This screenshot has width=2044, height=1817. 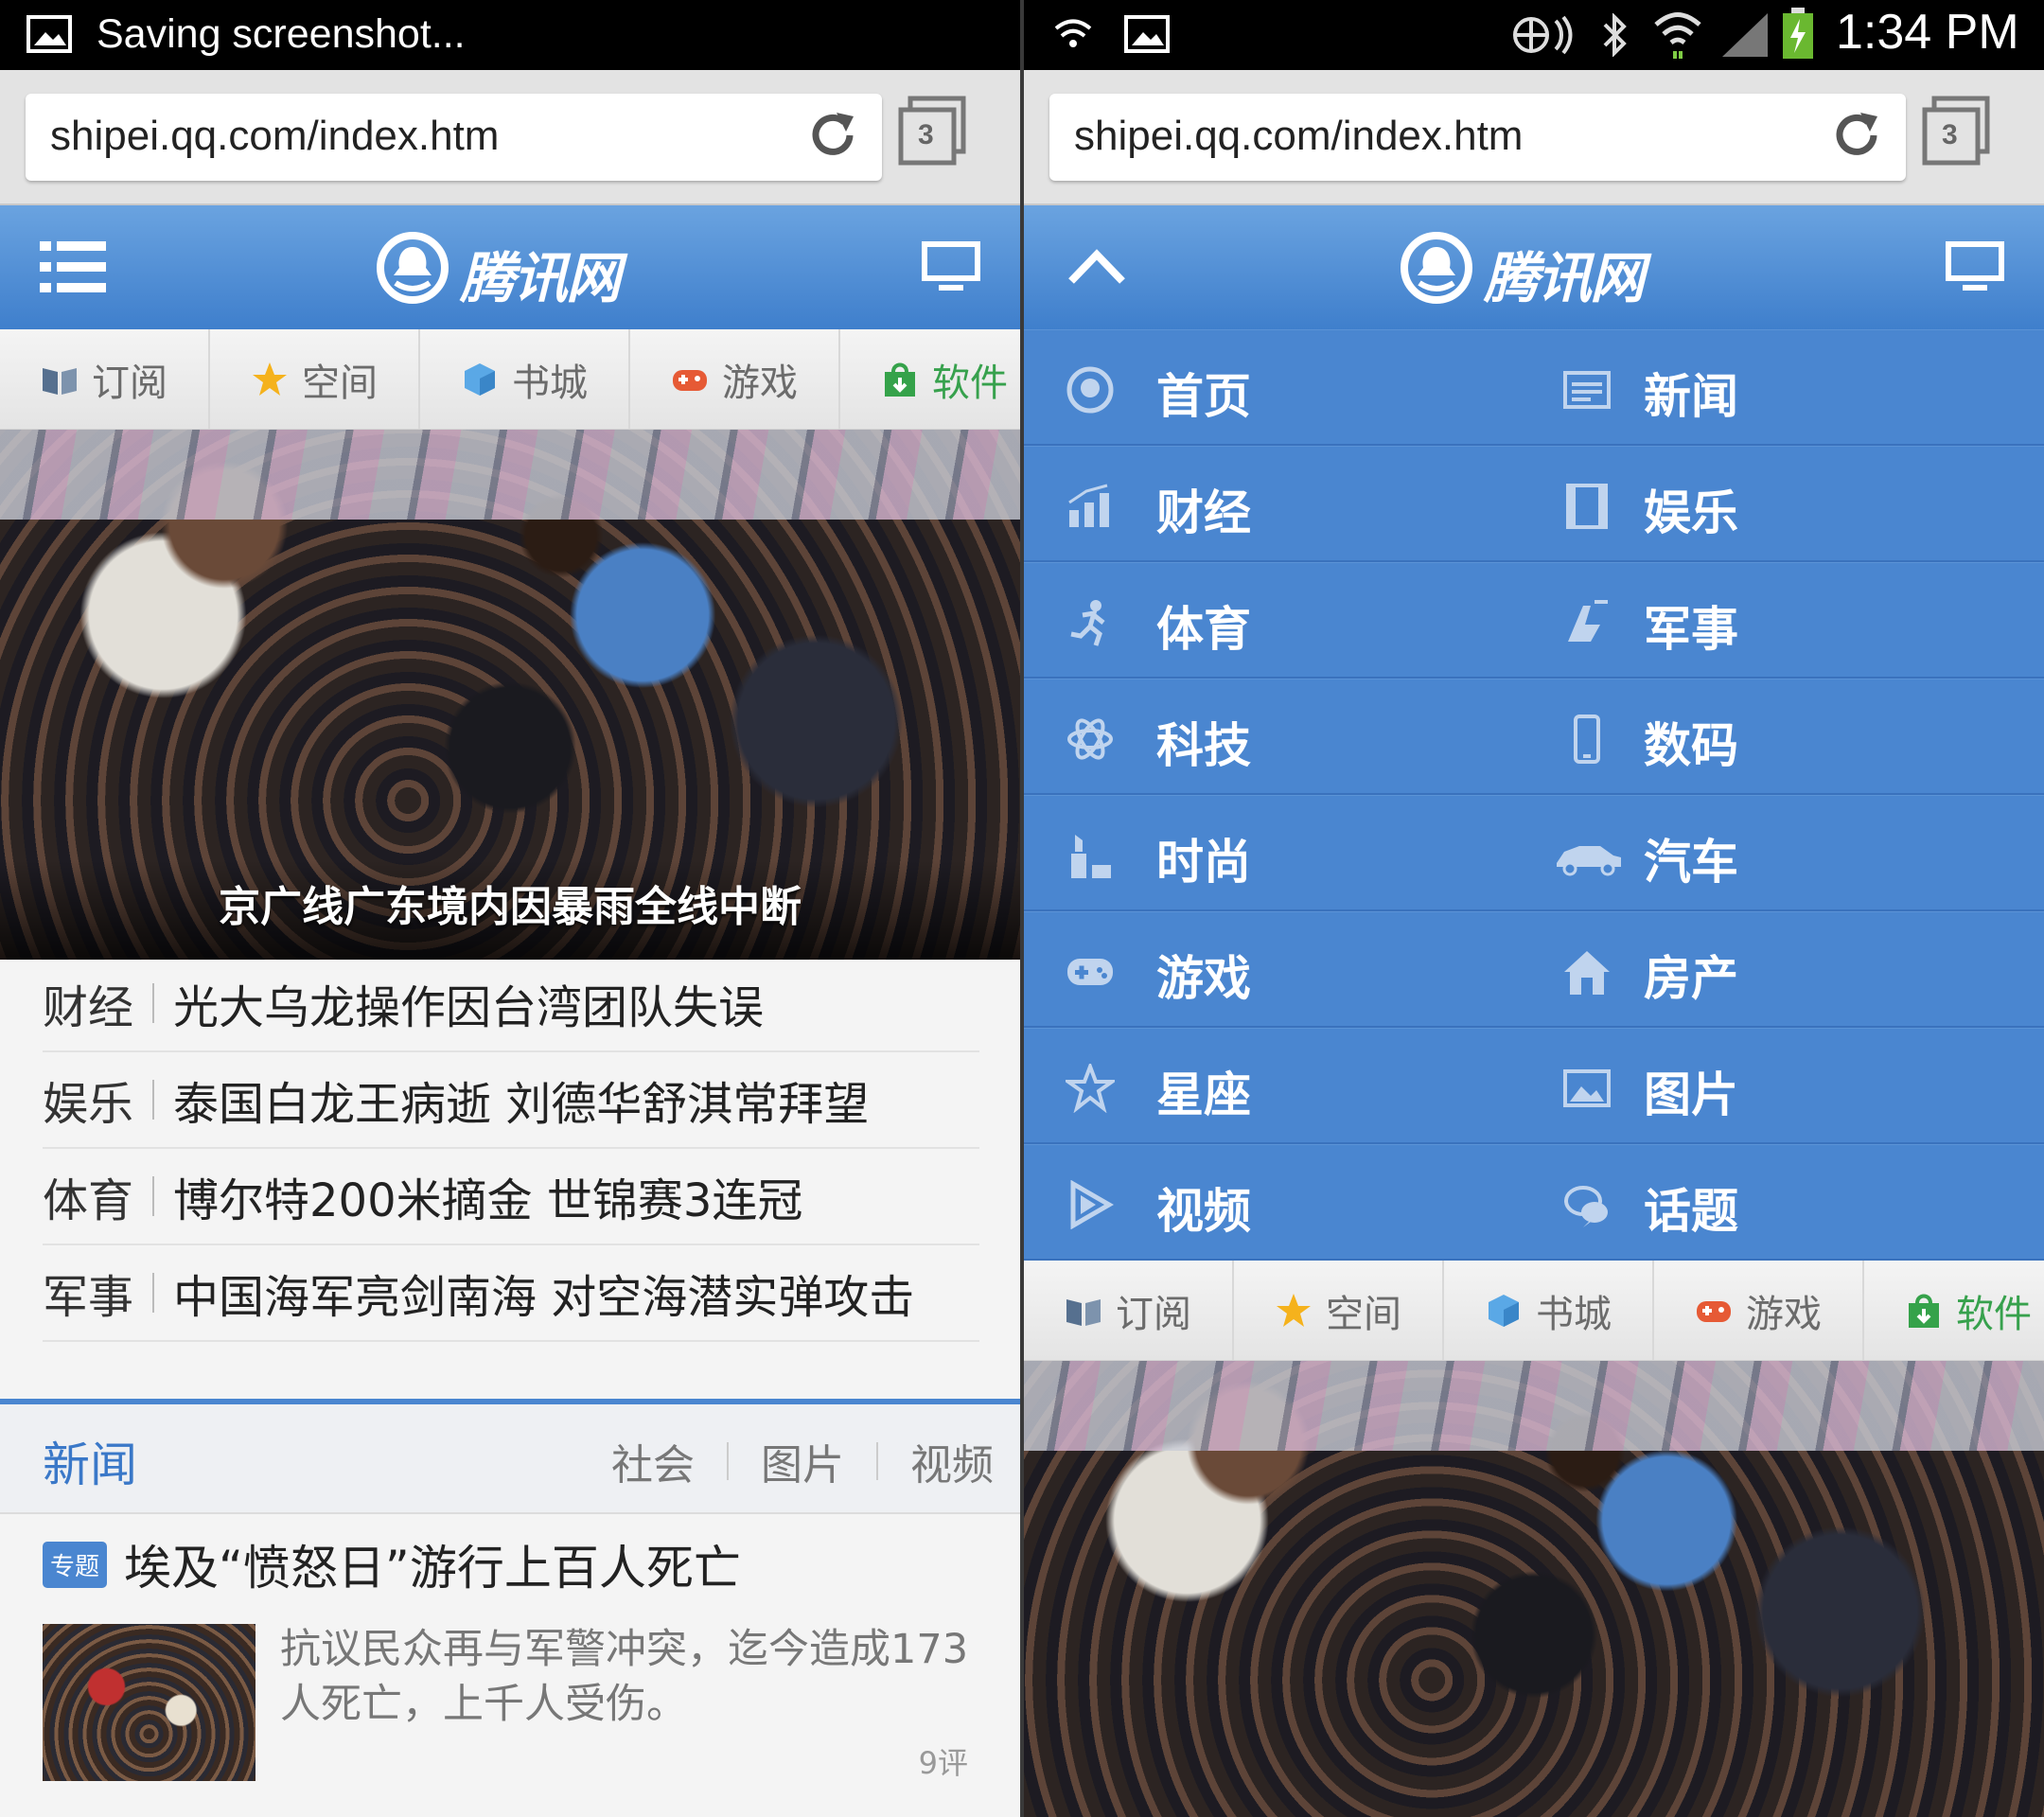 I want to click on menu-item-pictures: 图片, so click(x=1789, y=1085).